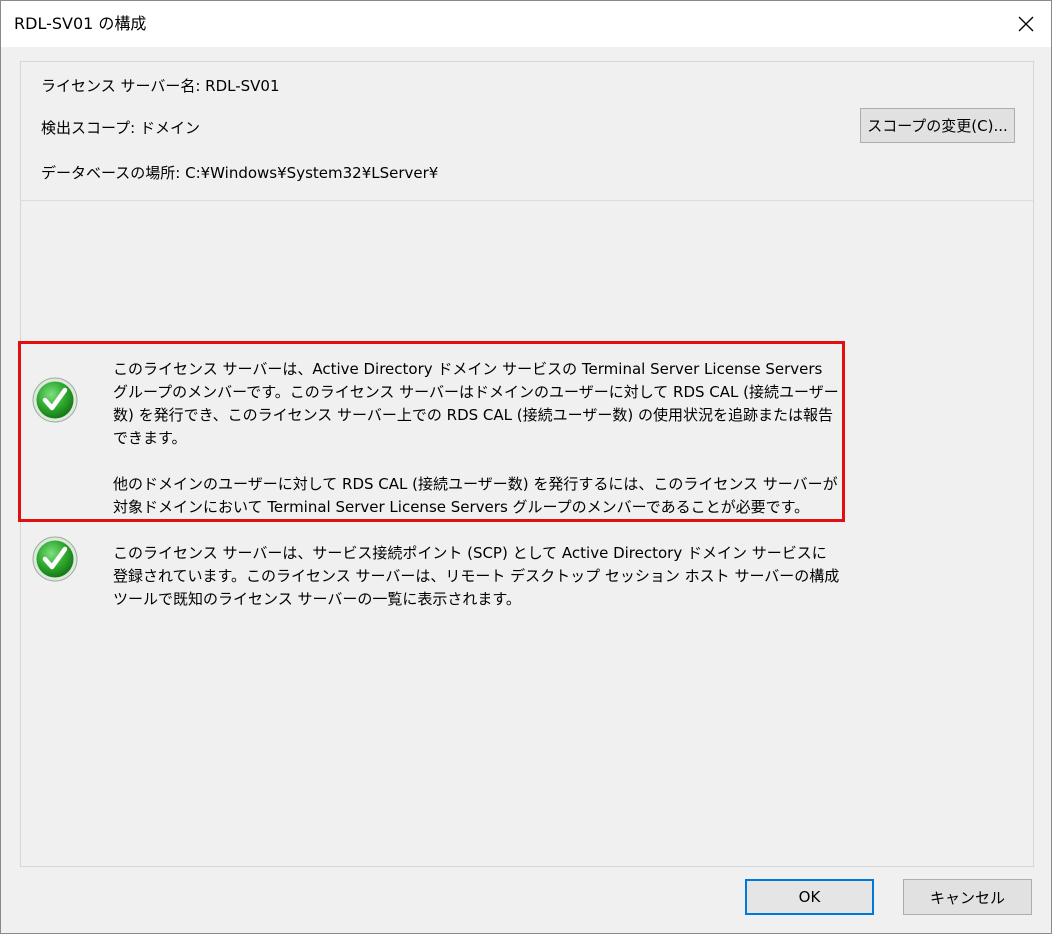  I want to click on divider, so click(527, 200).